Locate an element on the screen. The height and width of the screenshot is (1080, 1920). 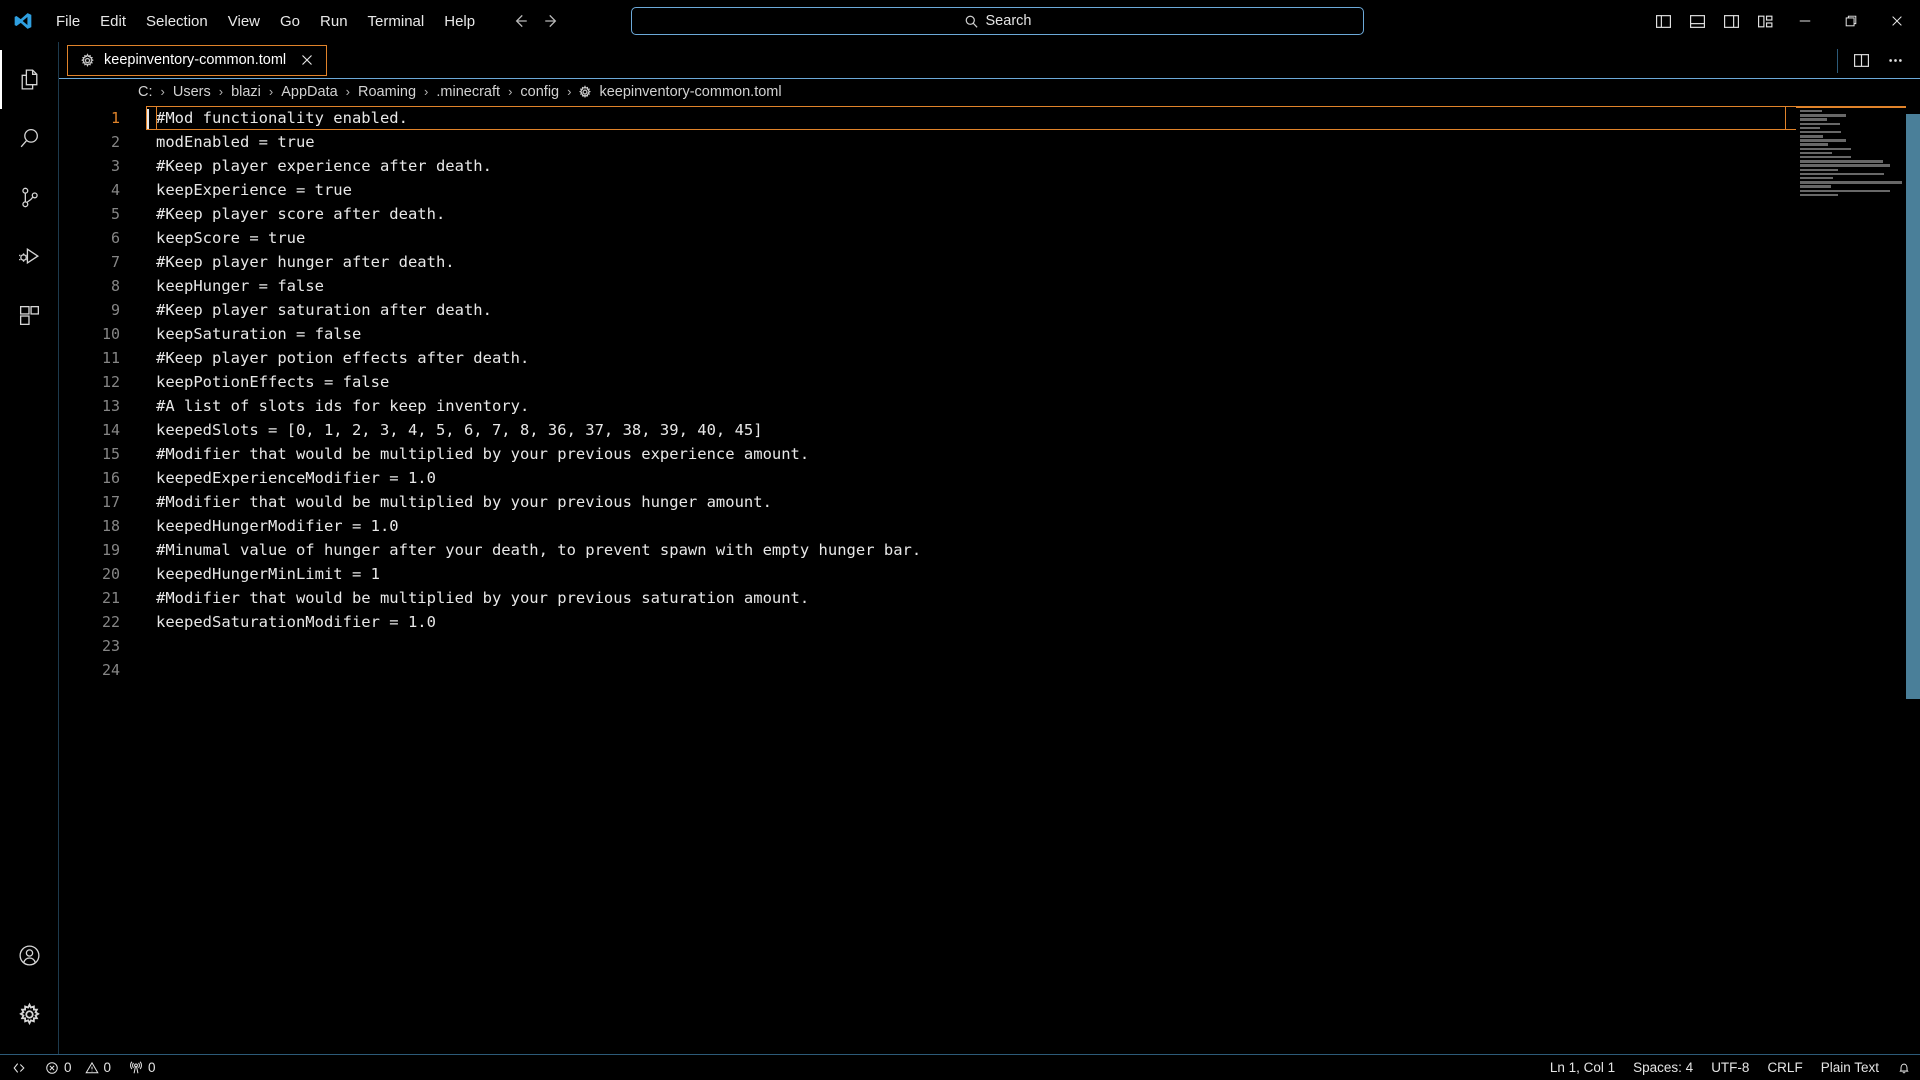
menu-edit: Edit is located at coordinates (113, 21).